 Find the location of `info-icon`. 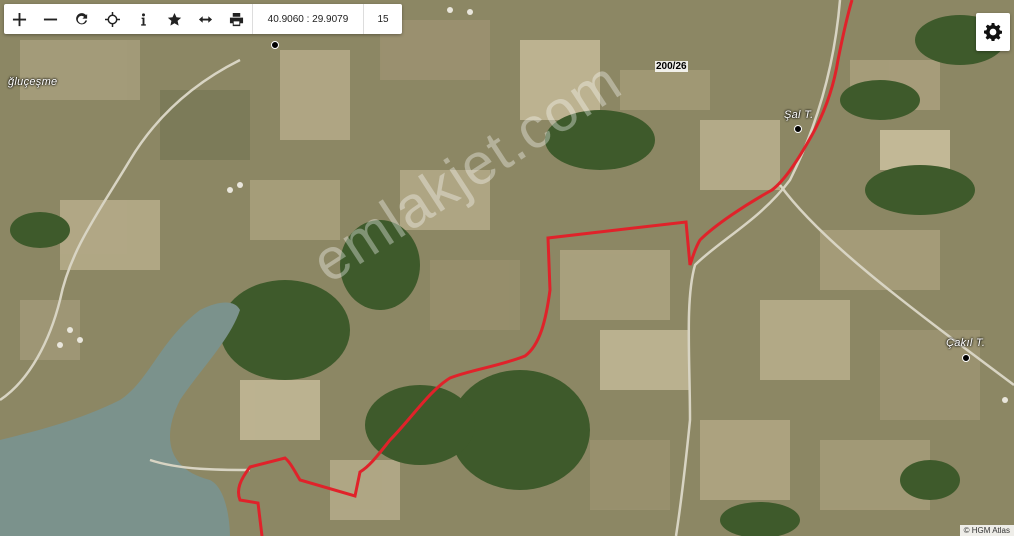

info-icon is located at coordinates (143, 19).